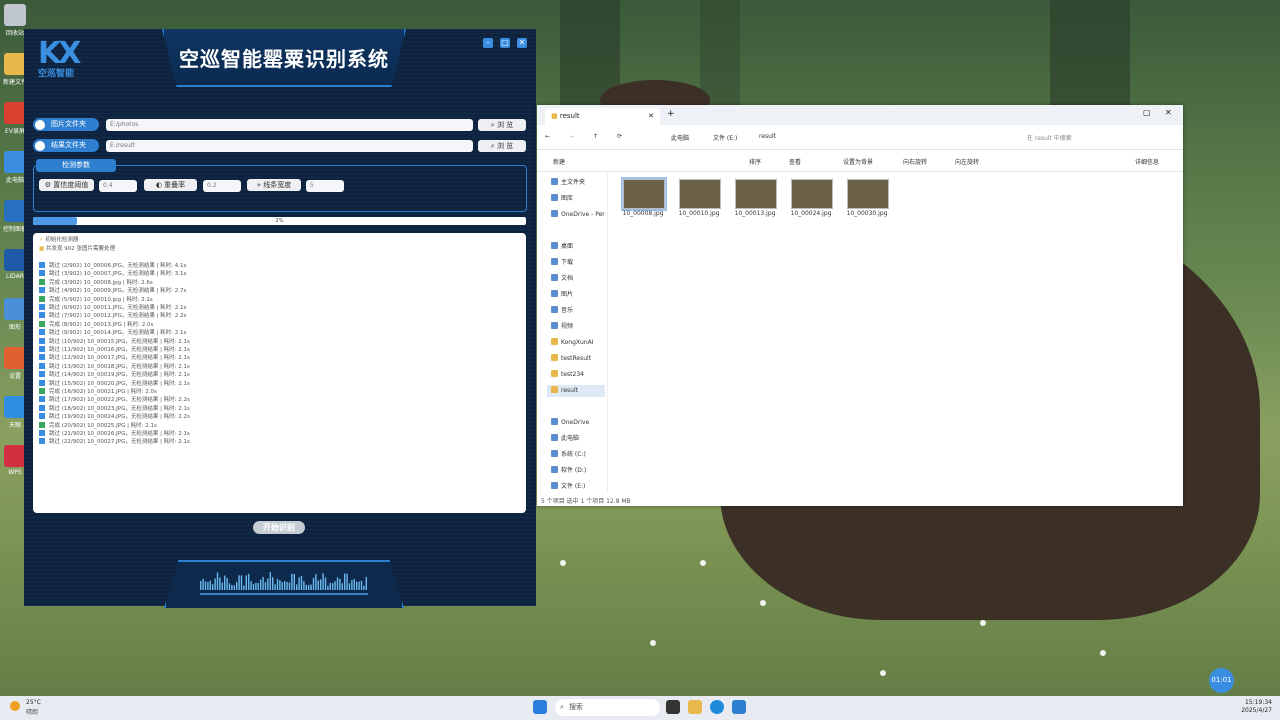 The image size is (1280, 720). What do you see at coordinates (564, 391) in the screenshot?
I see `nav-item: result` at bounding box center [564, 391].